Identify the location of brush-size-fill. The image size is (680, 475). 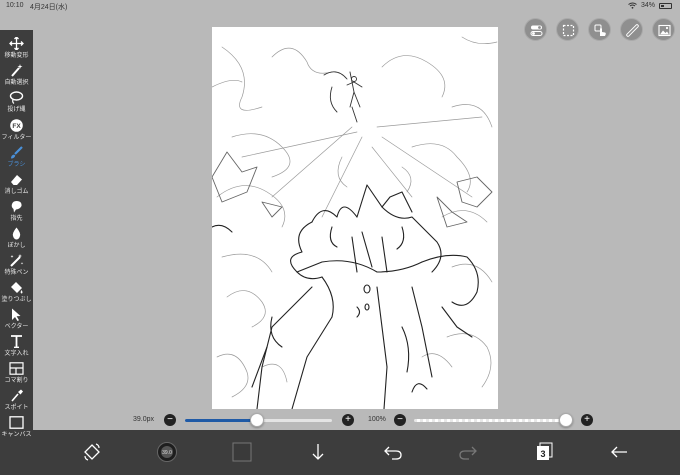
(221, 420).